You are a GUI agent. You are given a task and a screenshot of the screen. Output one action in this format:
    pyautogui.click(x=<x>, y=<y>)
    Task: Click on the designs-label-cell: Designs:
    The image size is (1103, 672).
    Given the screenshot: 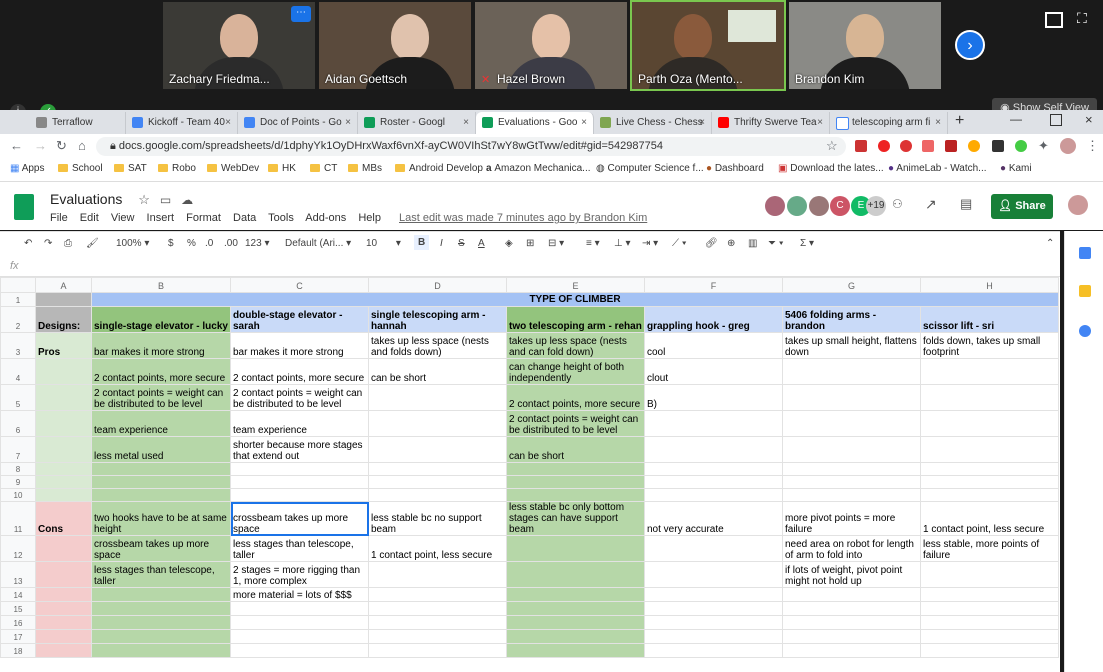 What is the action you would take?
    pyautogui.click(x=63, y=319)
    